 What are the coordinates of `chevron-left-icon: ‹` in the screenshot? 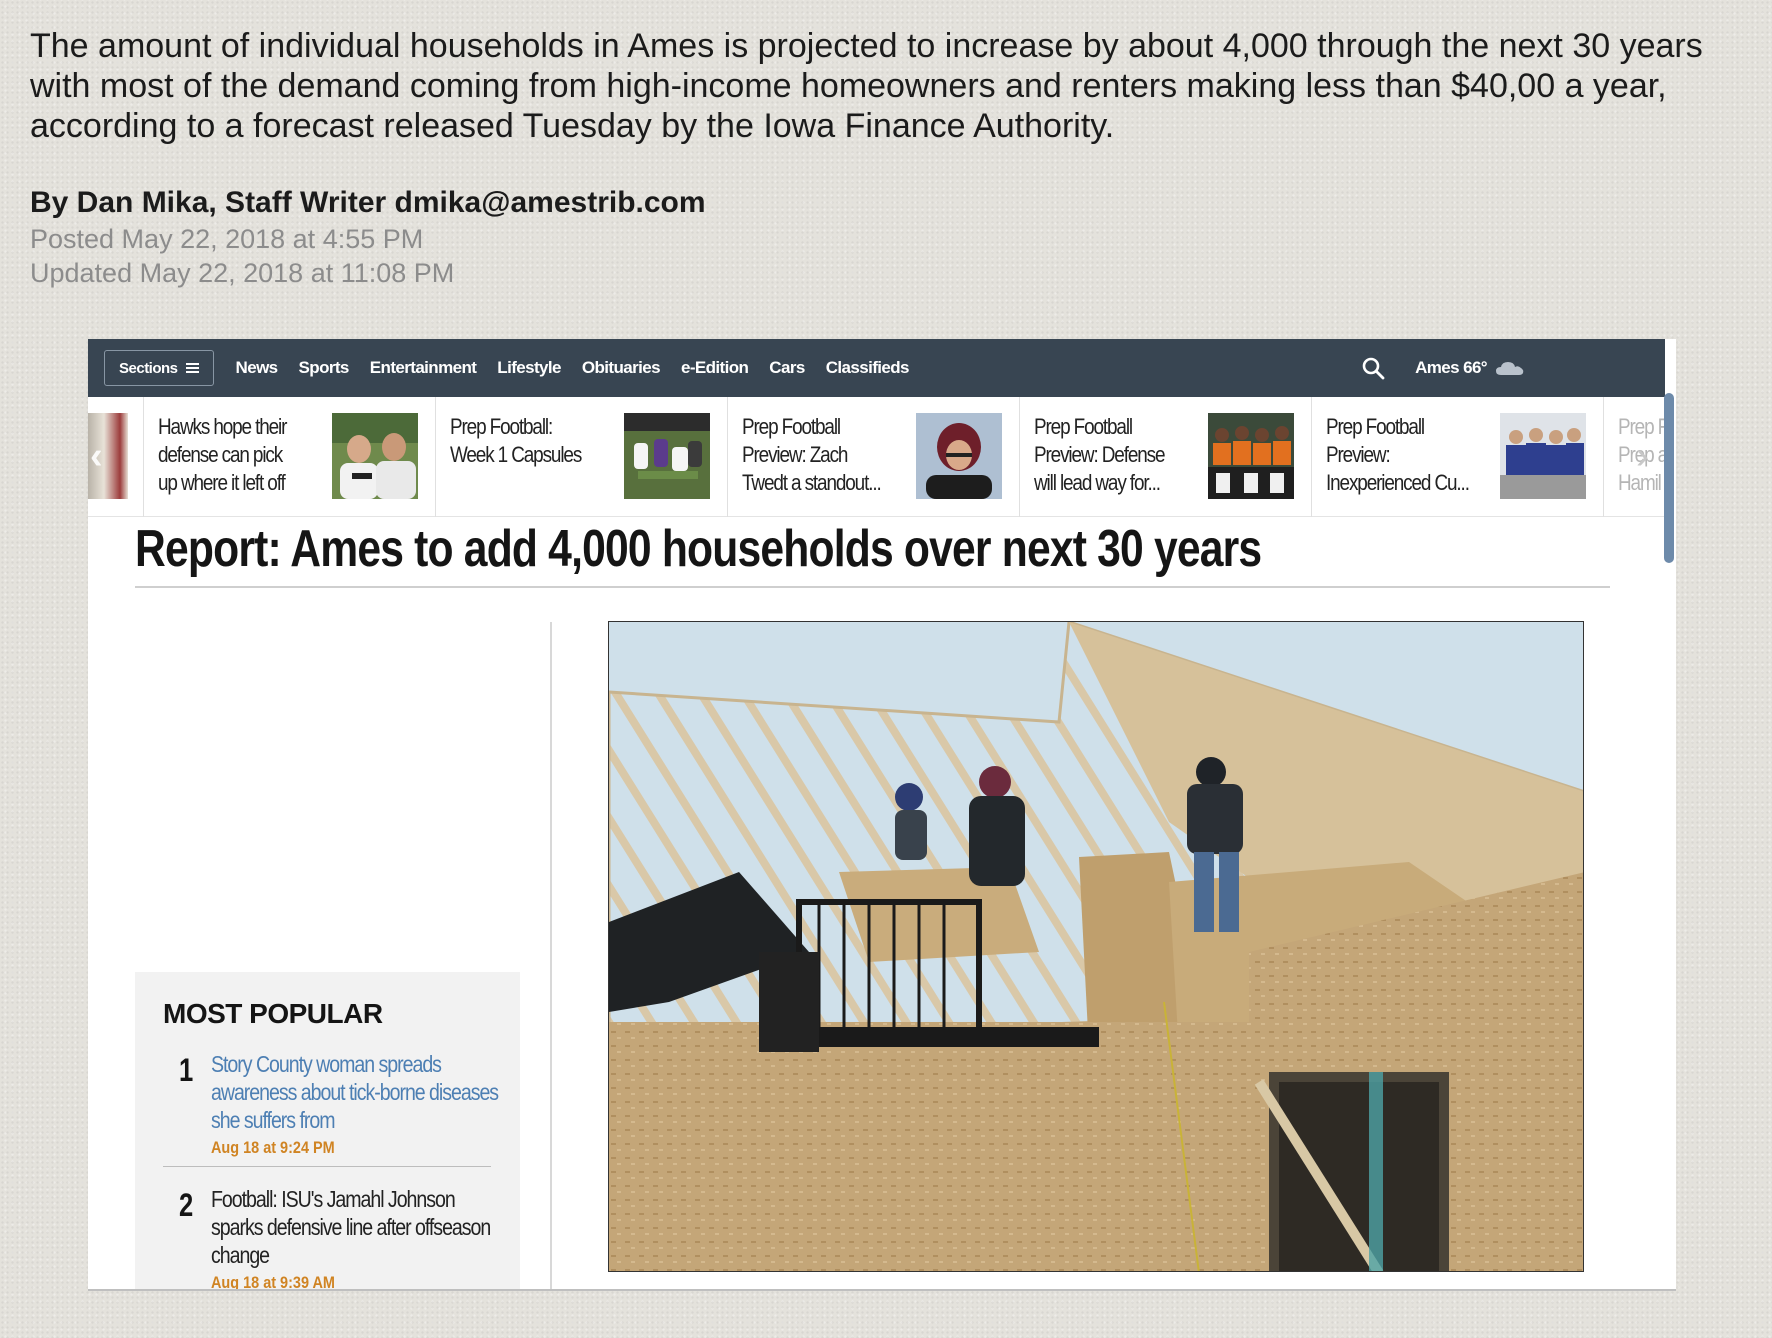 It's located at (96, 456).